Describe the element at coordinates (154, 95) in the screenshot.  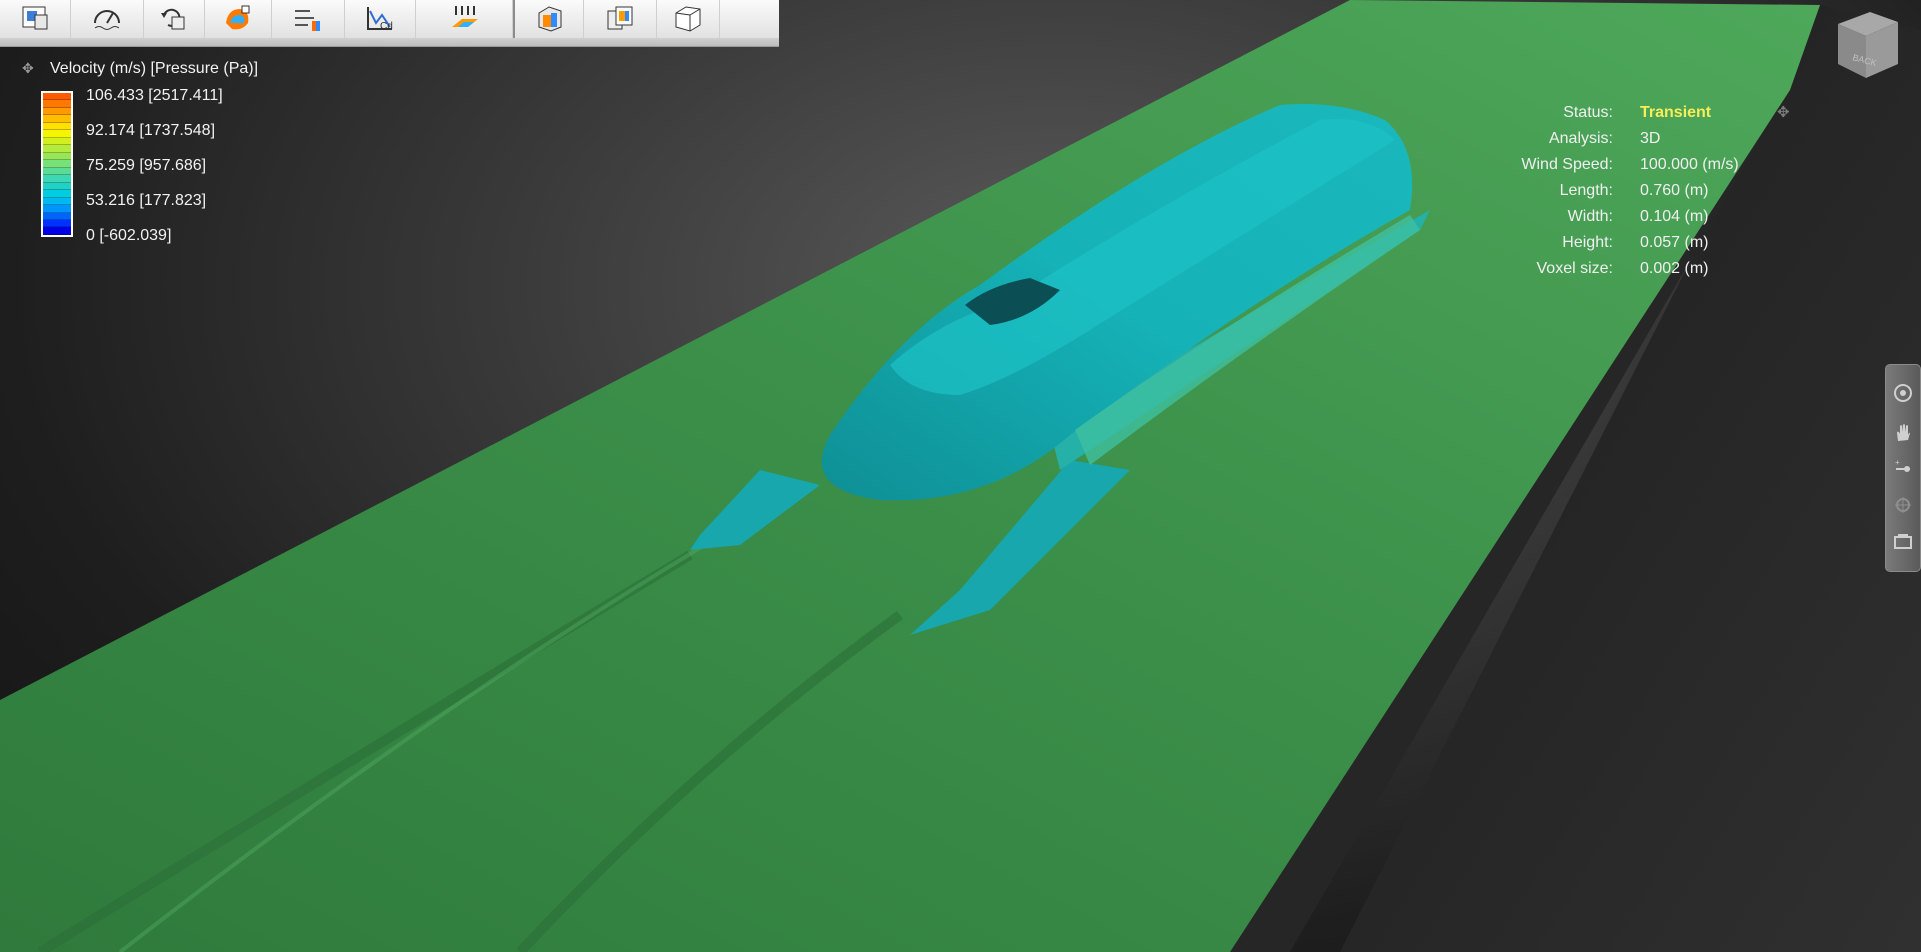
I see `legend-label: 106.433 [2517.411]` at that location.